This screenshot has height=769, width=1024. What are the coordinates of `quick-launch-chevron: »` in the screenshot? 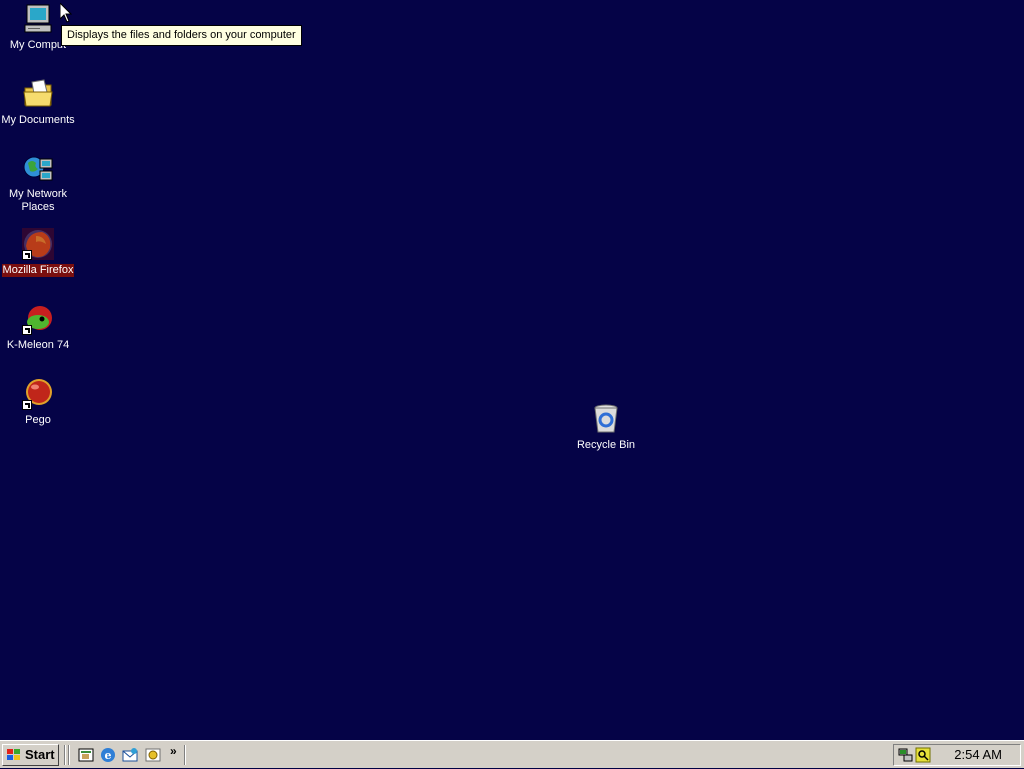 It's located at (173, 751).